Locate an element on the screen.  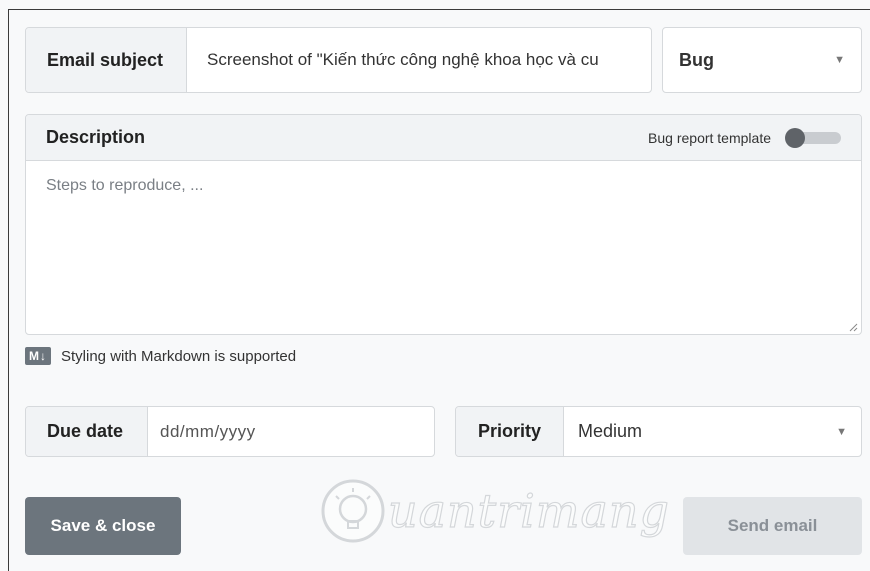
priority-select: Medium ▼ is located at coordinates (712, 431).